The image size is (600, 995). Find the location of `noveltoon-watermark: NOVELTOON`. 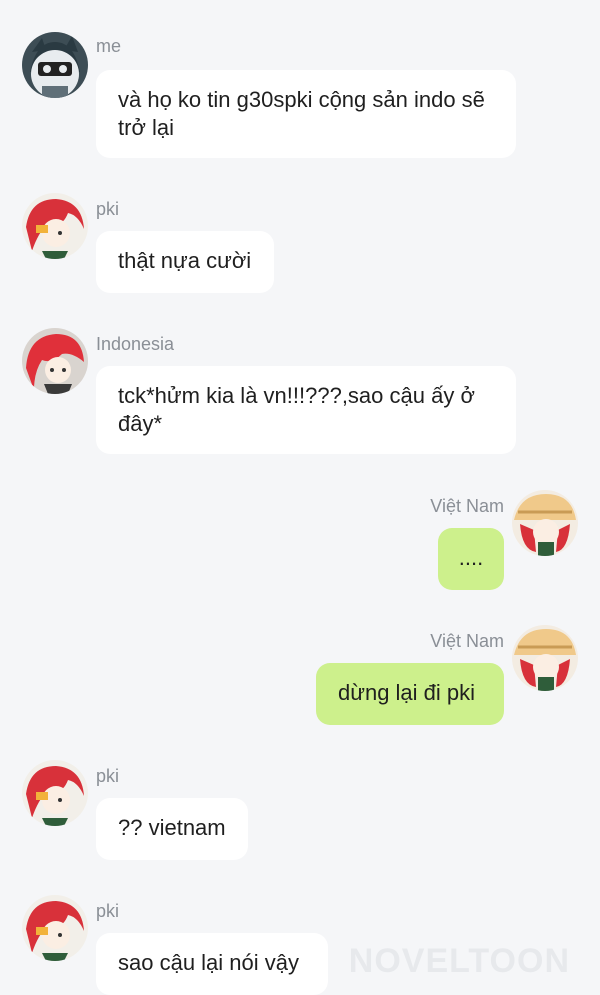

noveltoon-watermark: NOVELTOON is located at coordinates (459, 961).